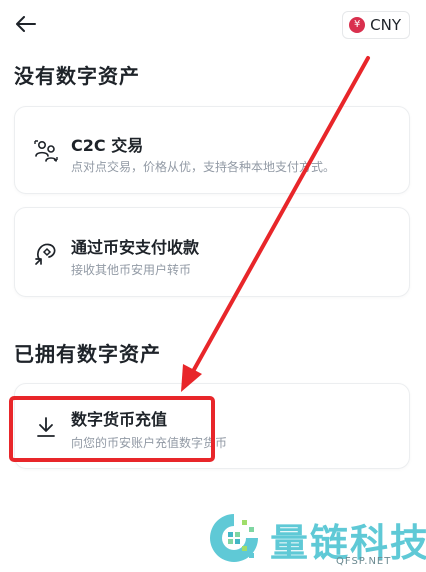  Describe the element at coordinates (357, 25) in the screenshot. I see `currency-badge-icon: ¥` at that location.